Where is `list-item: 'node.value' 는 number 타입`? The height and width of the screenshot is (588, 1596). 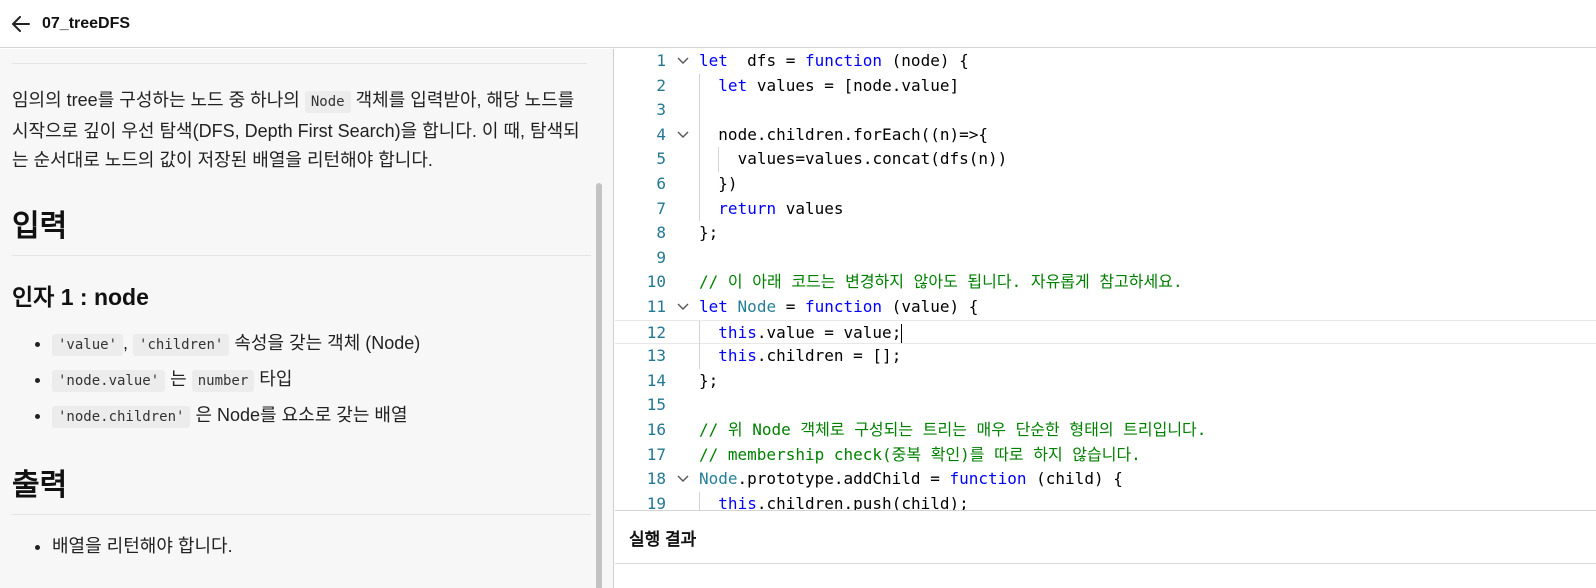
list-item: 'node.value' 는 number 타입 is located at coordinates (321, 380).